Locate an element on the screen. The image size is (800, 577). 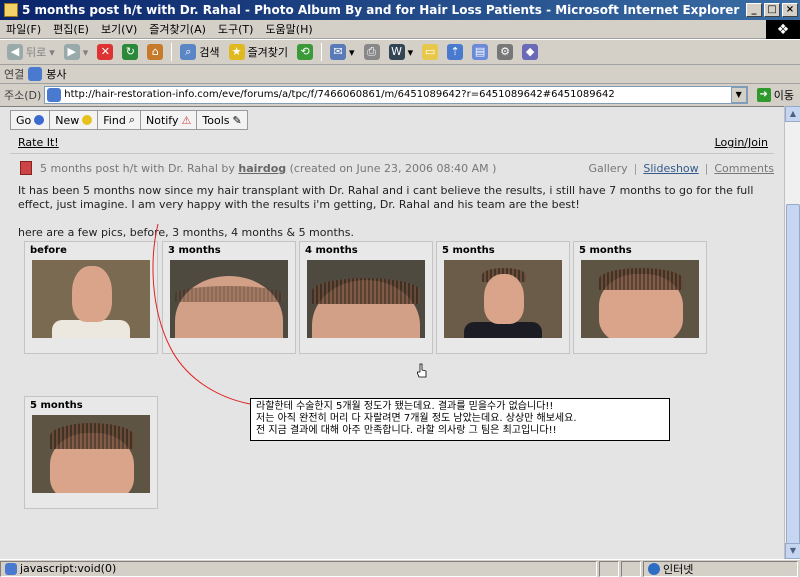
go-label: 이동 is located at coordinates (783, 95).